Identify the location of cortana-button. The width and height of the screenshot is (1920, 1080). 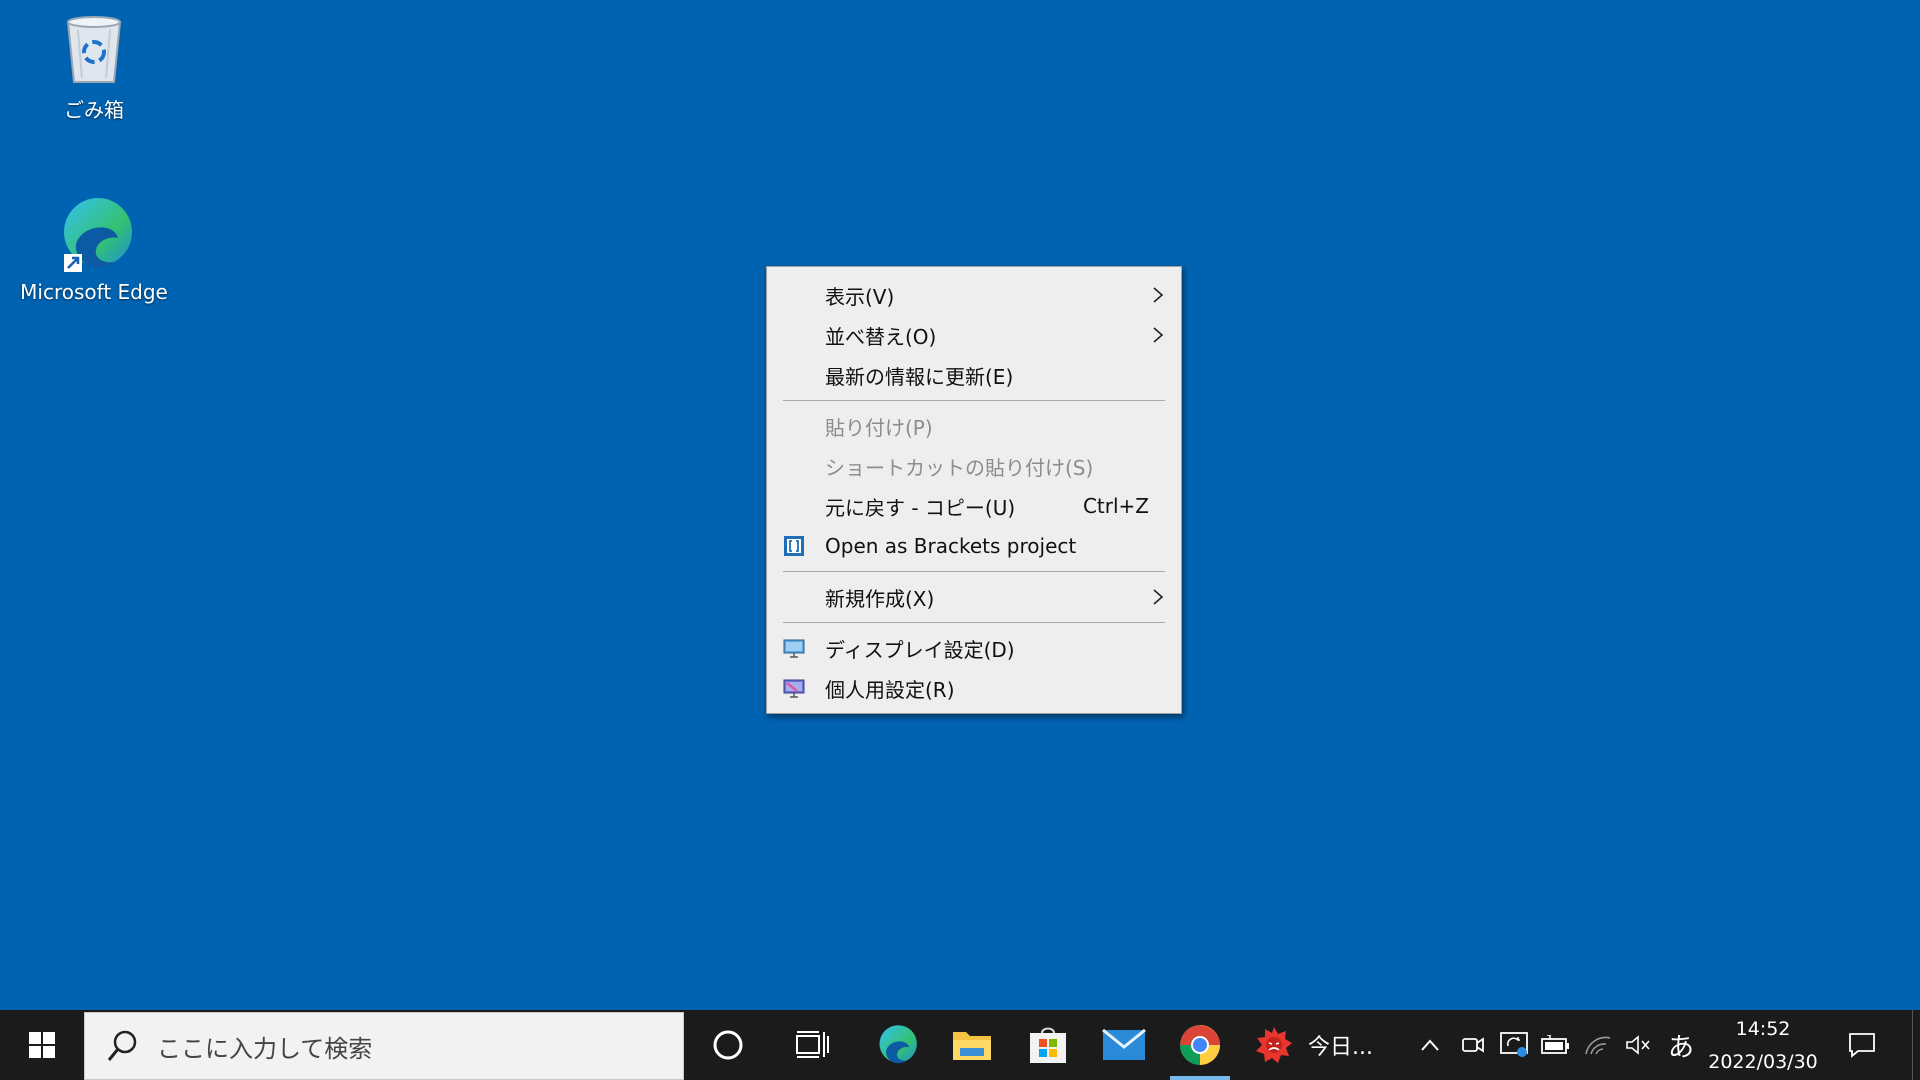
(728, 1045).